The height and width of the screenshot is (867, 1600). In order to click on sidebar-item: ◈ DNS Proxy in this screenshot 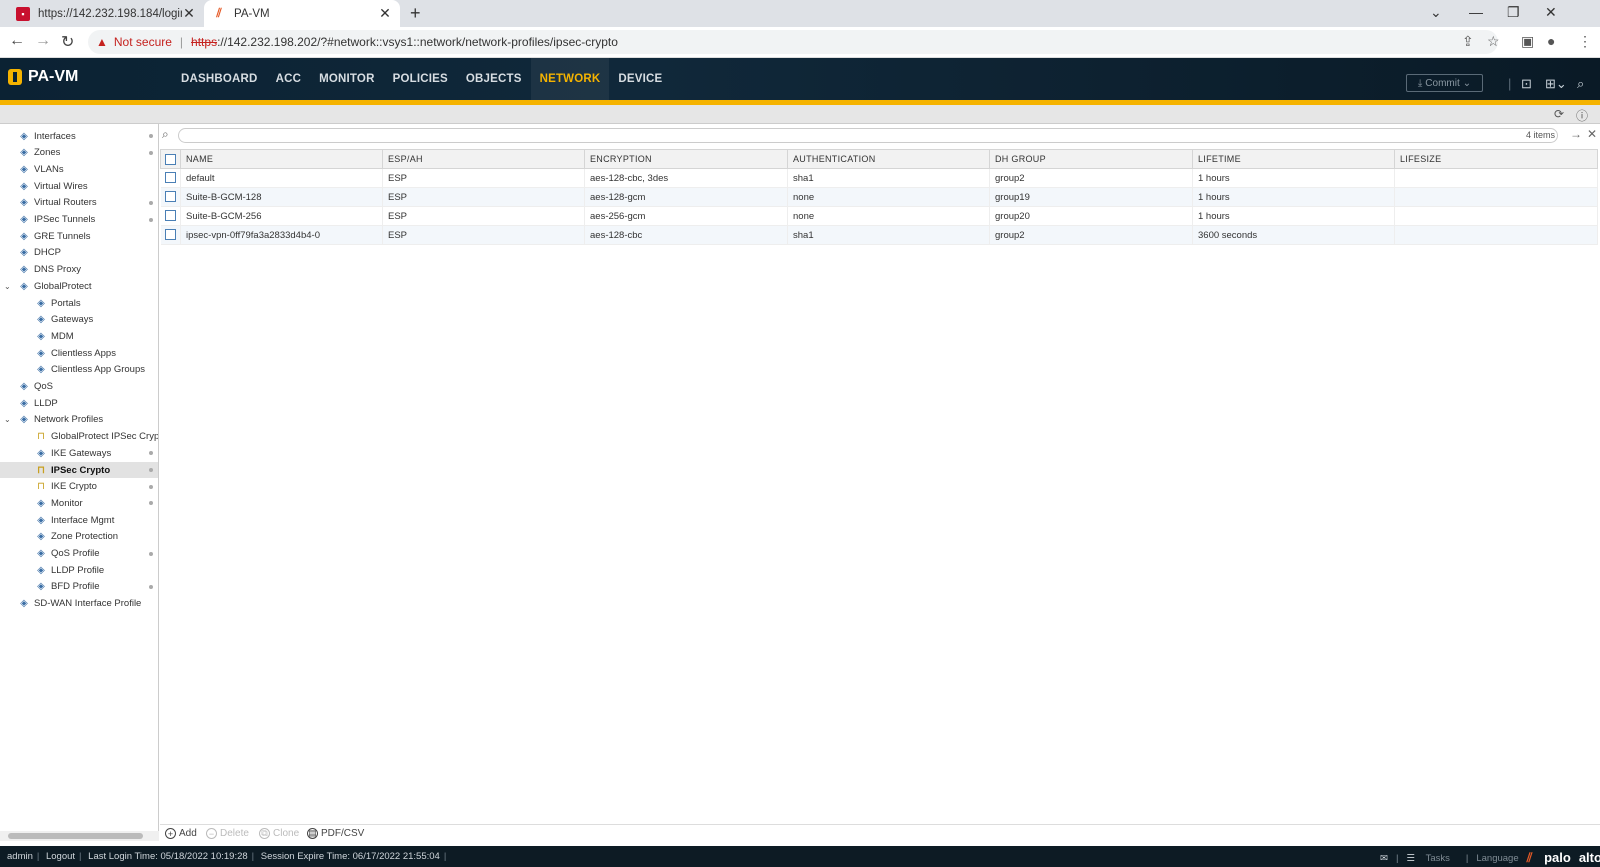, I will do `click(79, 270)`.